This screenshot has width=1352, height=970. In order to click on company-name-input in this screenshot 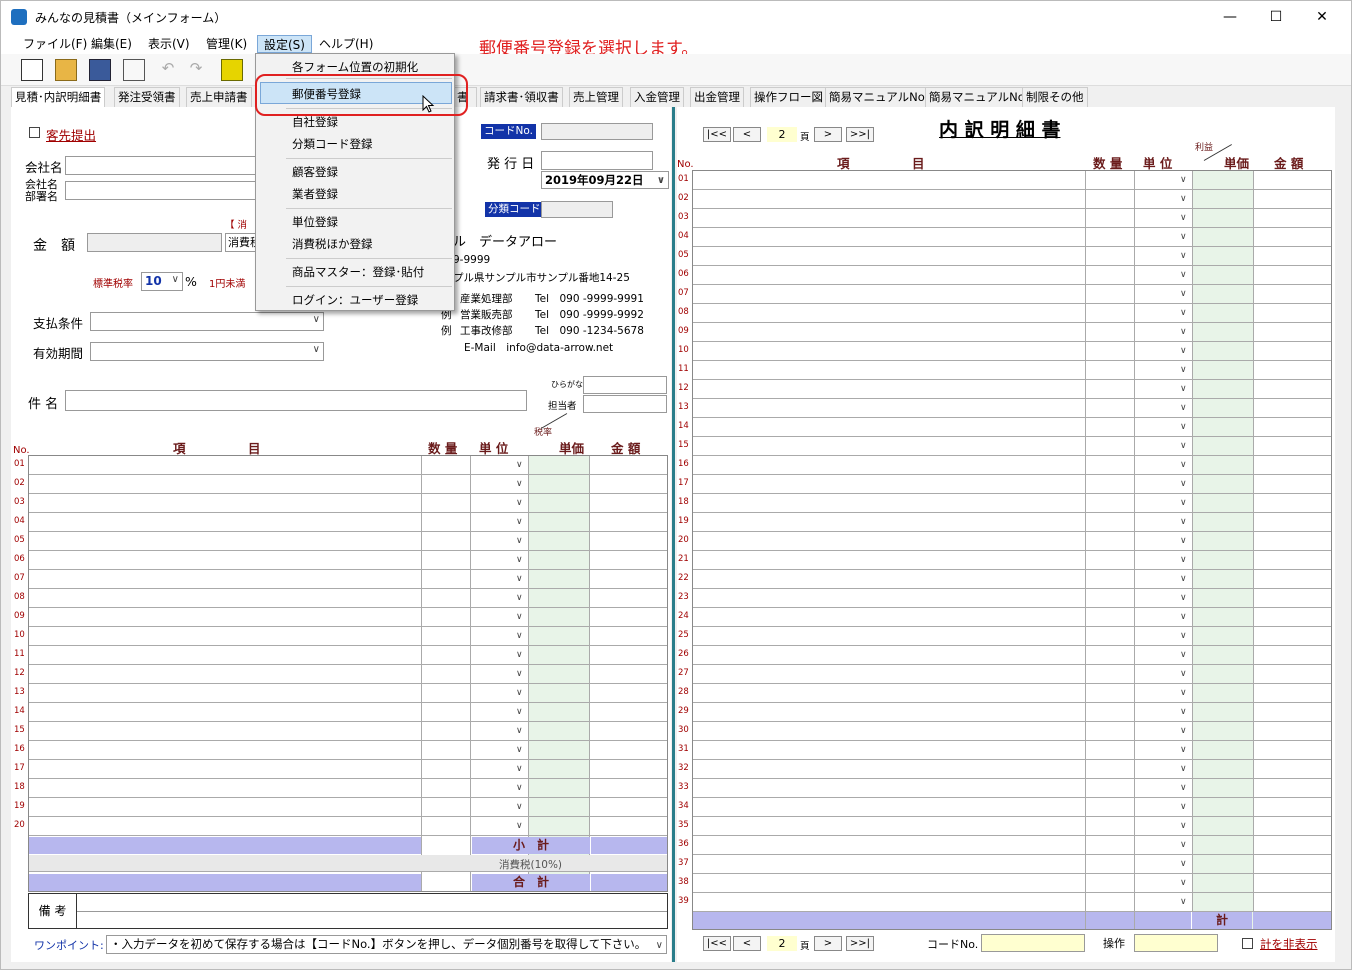, I will do `click(165, 165)`.